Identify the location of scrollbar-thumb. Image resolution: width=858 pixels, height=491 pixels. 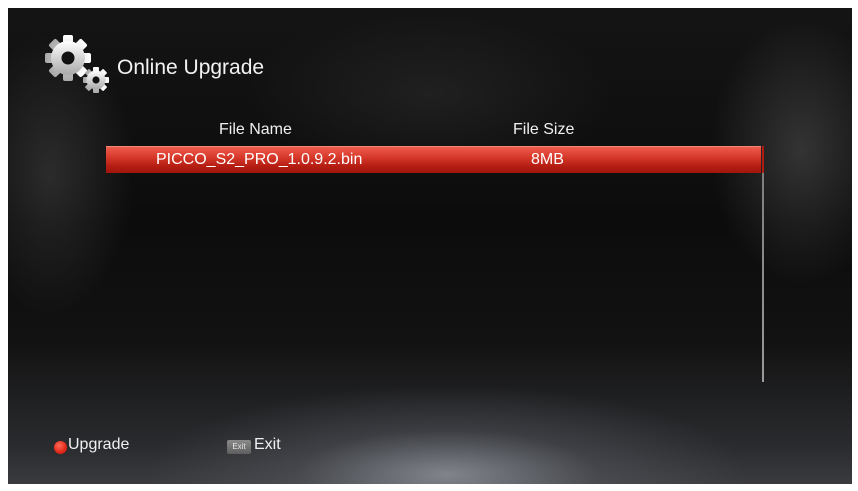
(763, 159).